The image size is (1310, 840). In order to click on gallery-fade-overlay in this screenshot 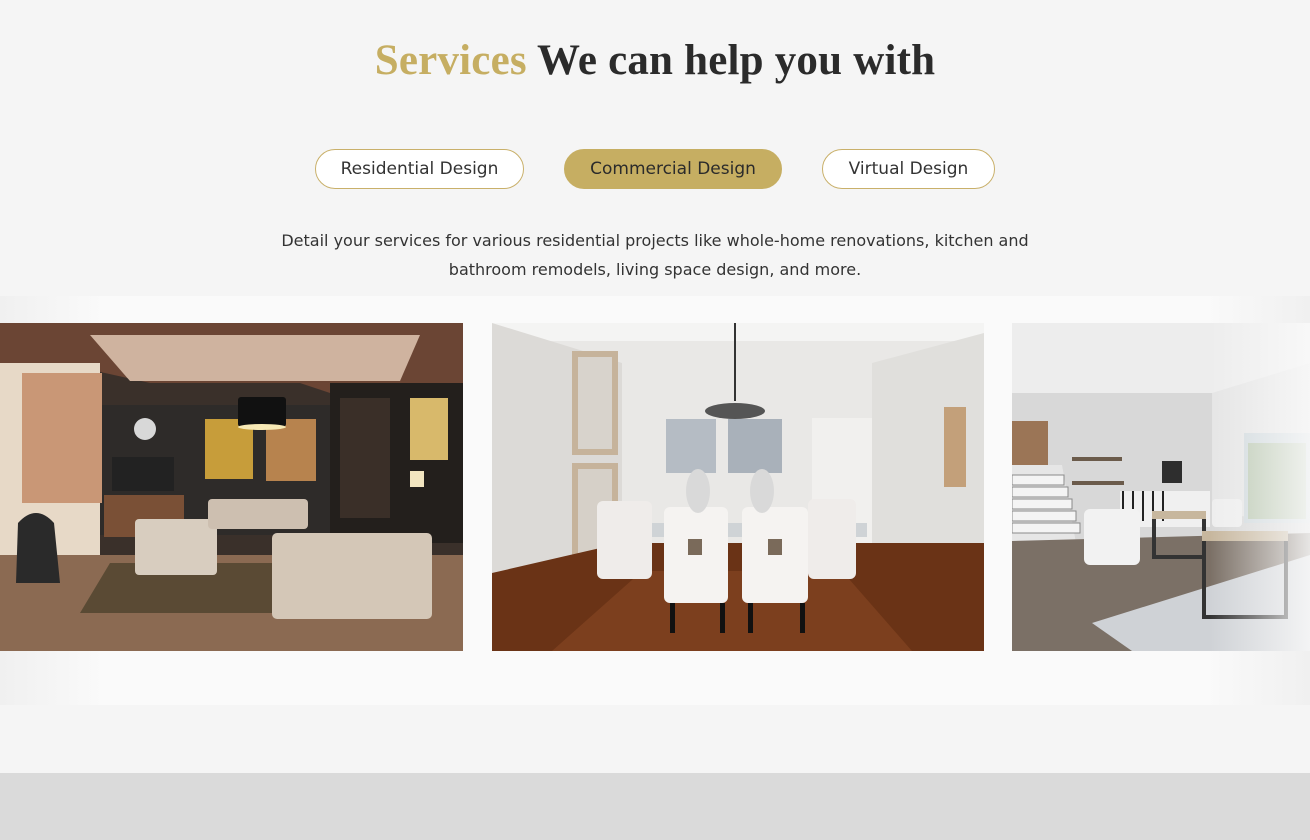, I will do `click(1260, 487)`.